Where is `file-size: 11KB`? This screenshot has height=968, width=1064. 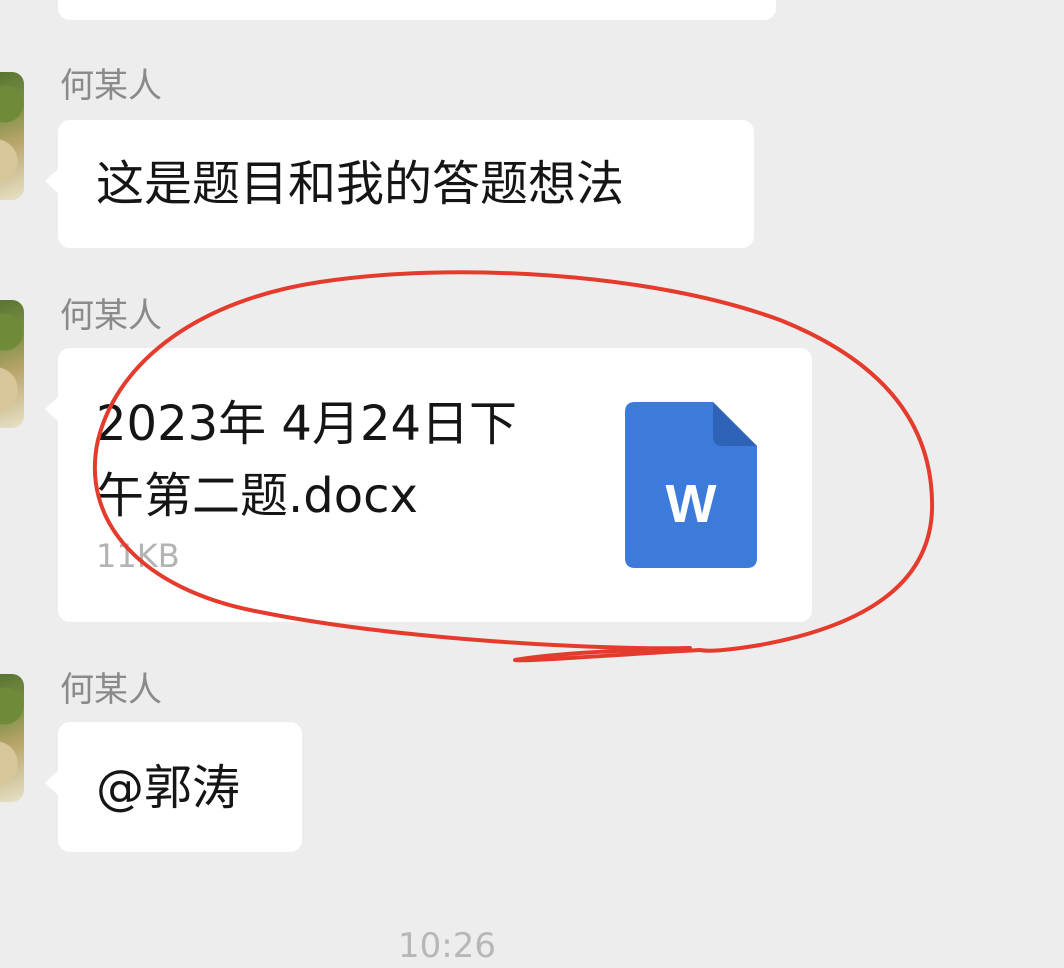 file-size: 11KB is located at coordinates (138, 556).